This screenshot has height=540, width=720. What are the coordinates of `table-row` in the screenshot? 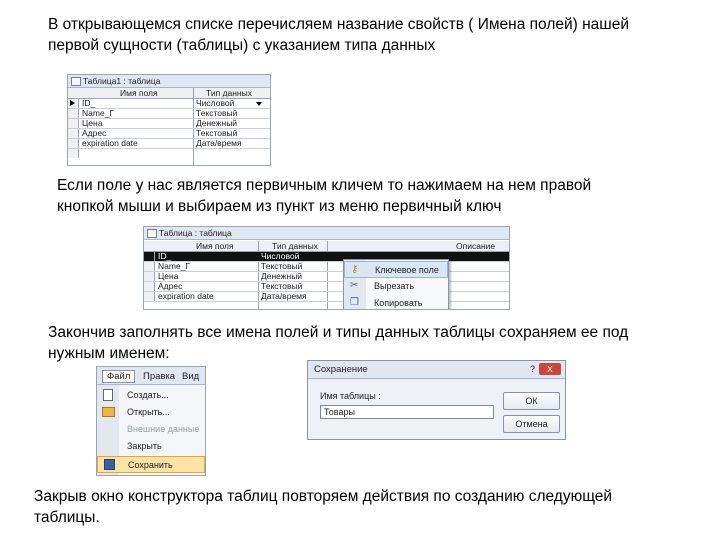 It's located at (169, 153).